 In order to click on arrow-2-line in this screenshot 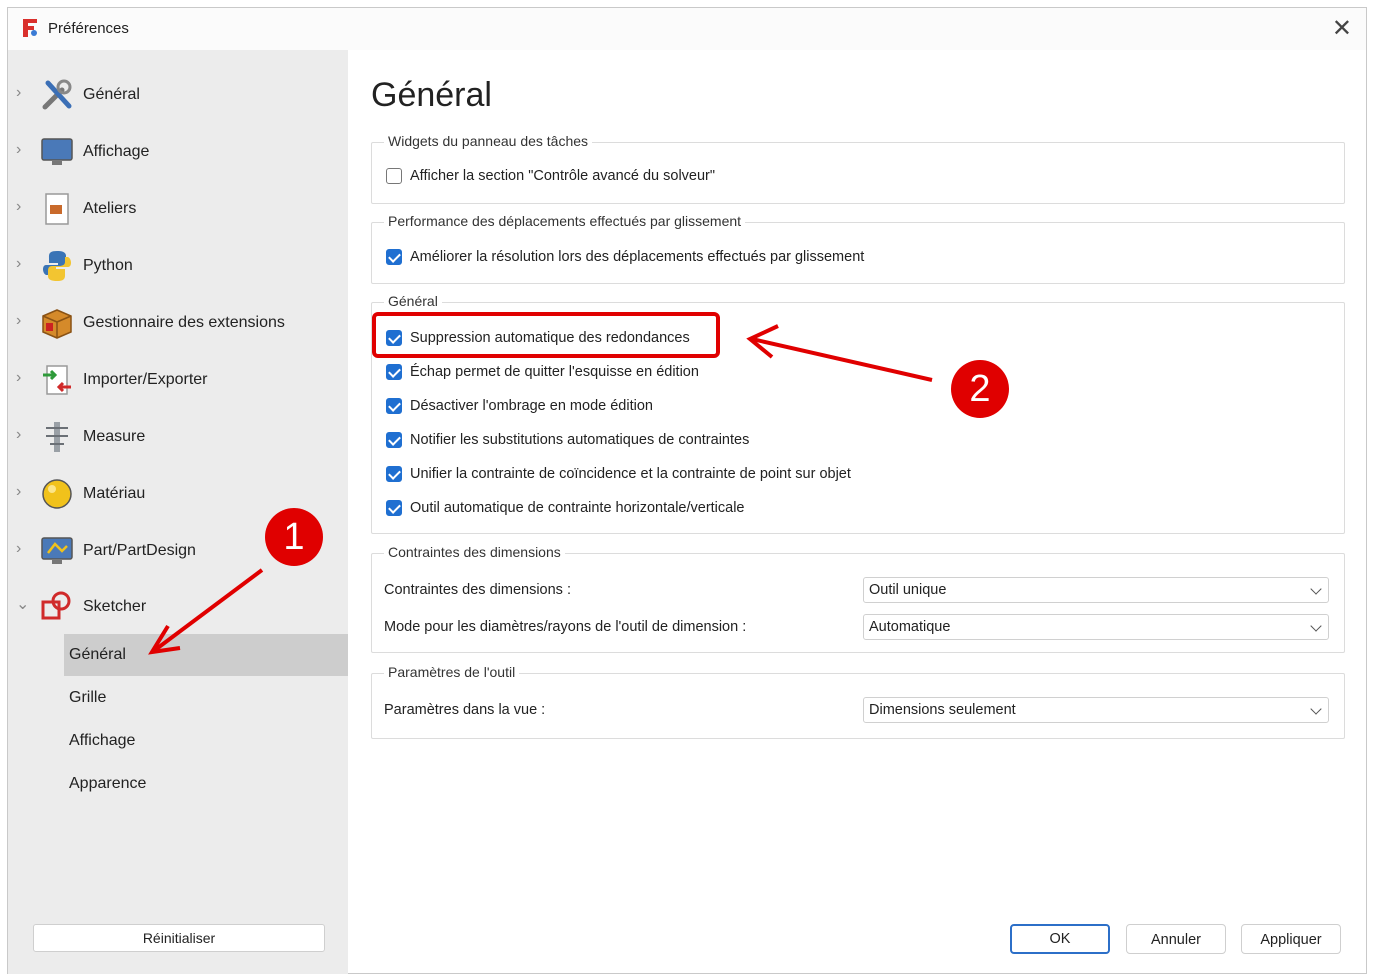, I will do `click(842, 359)`.